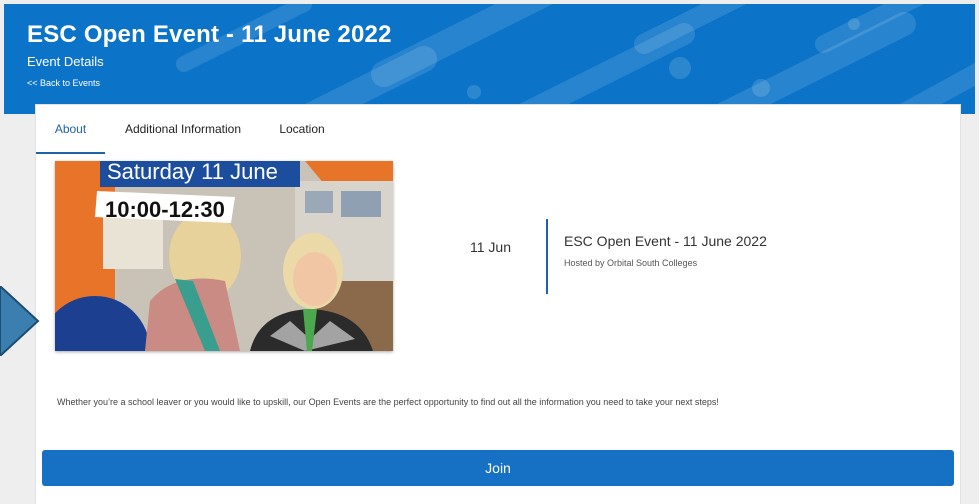  Describe the element at coordinates (20, 321) in the screenshot. I see `side-arrow-icon` at that location.